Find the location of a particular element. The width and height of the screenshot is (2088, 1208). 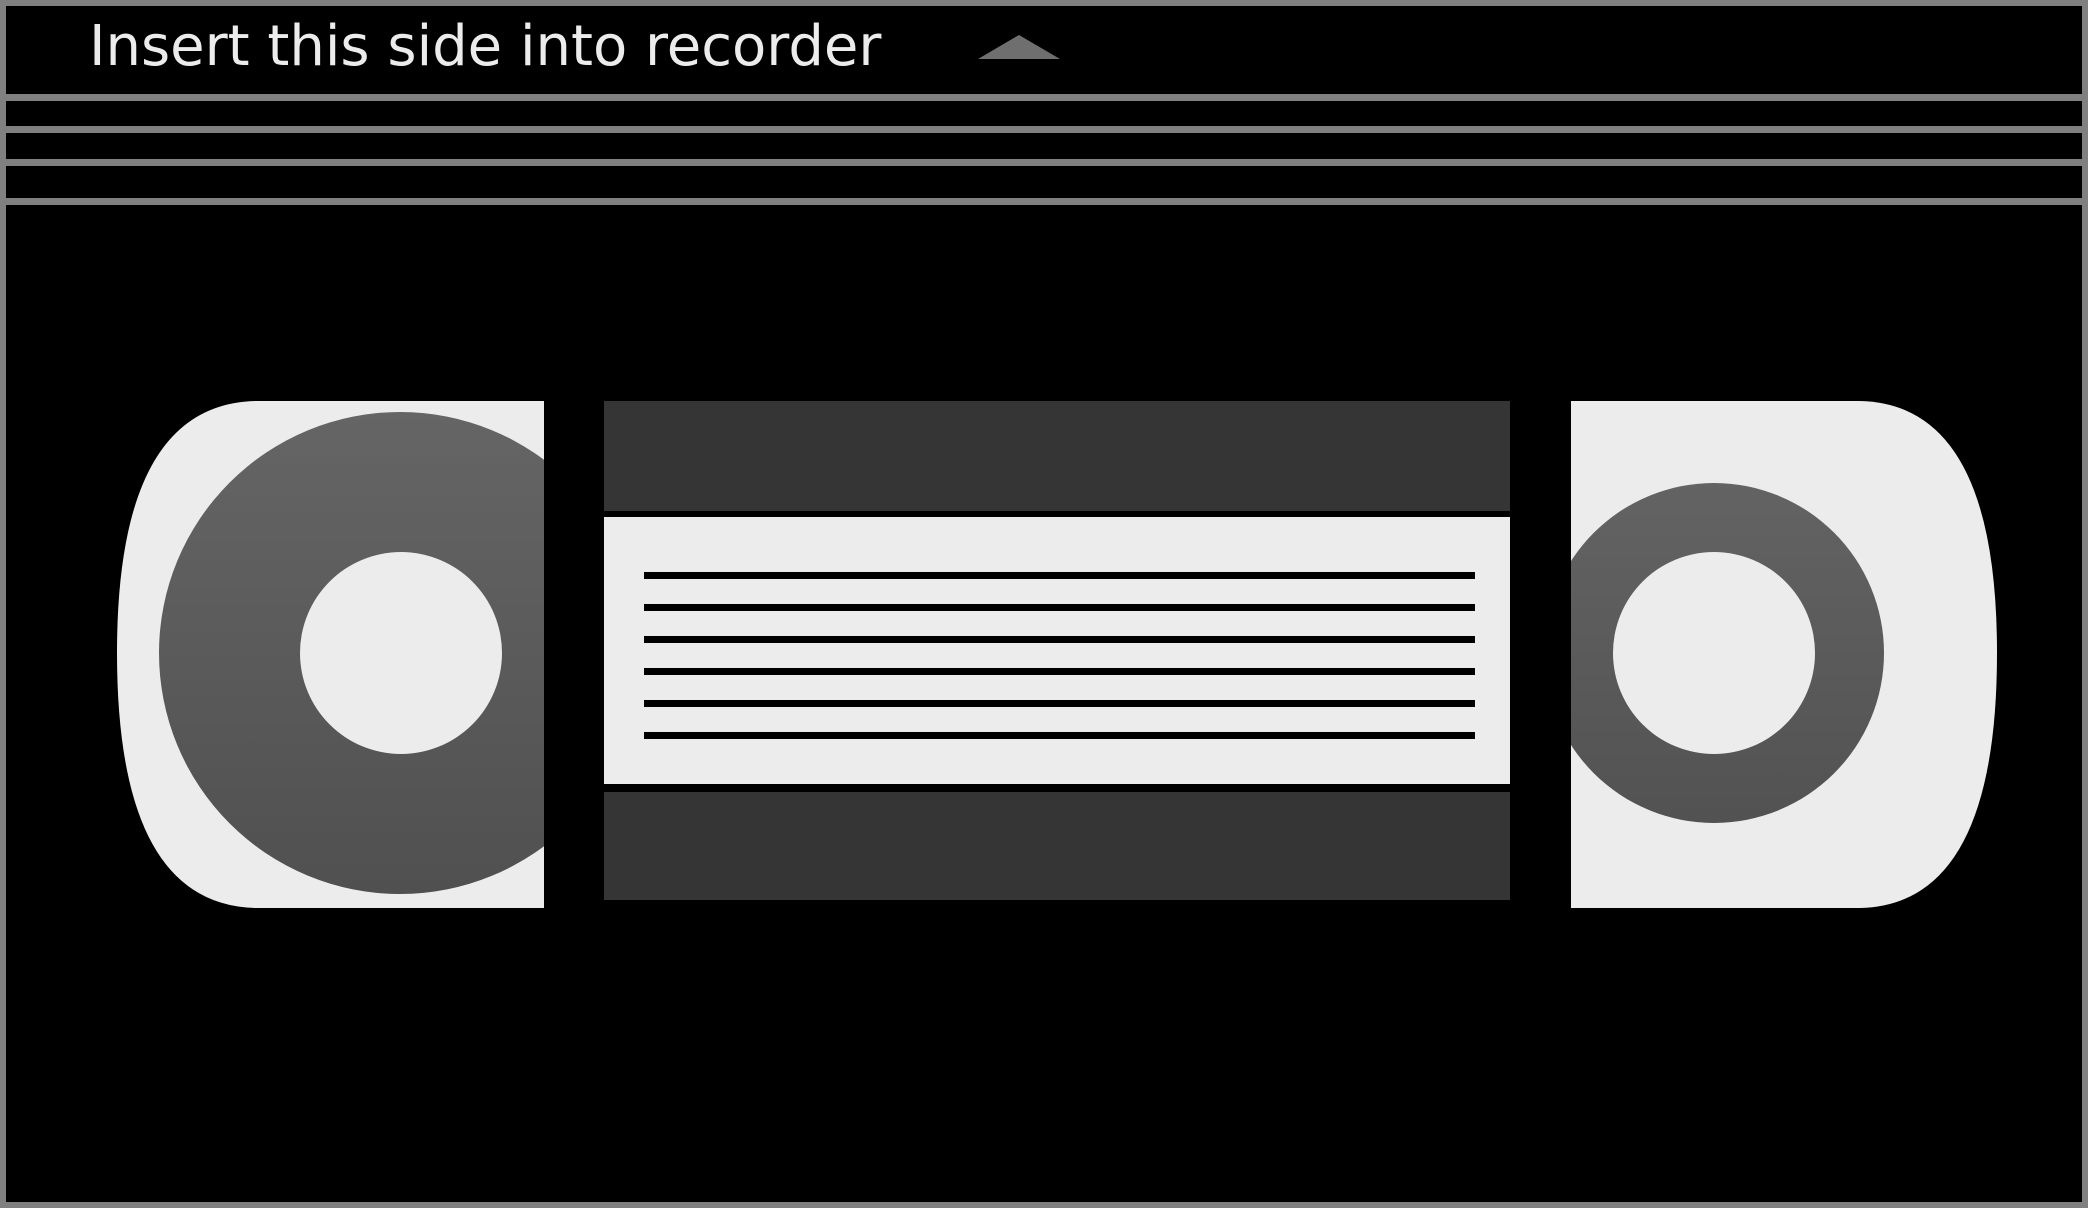

right-reel-window is located at coordinates (1784, 654).